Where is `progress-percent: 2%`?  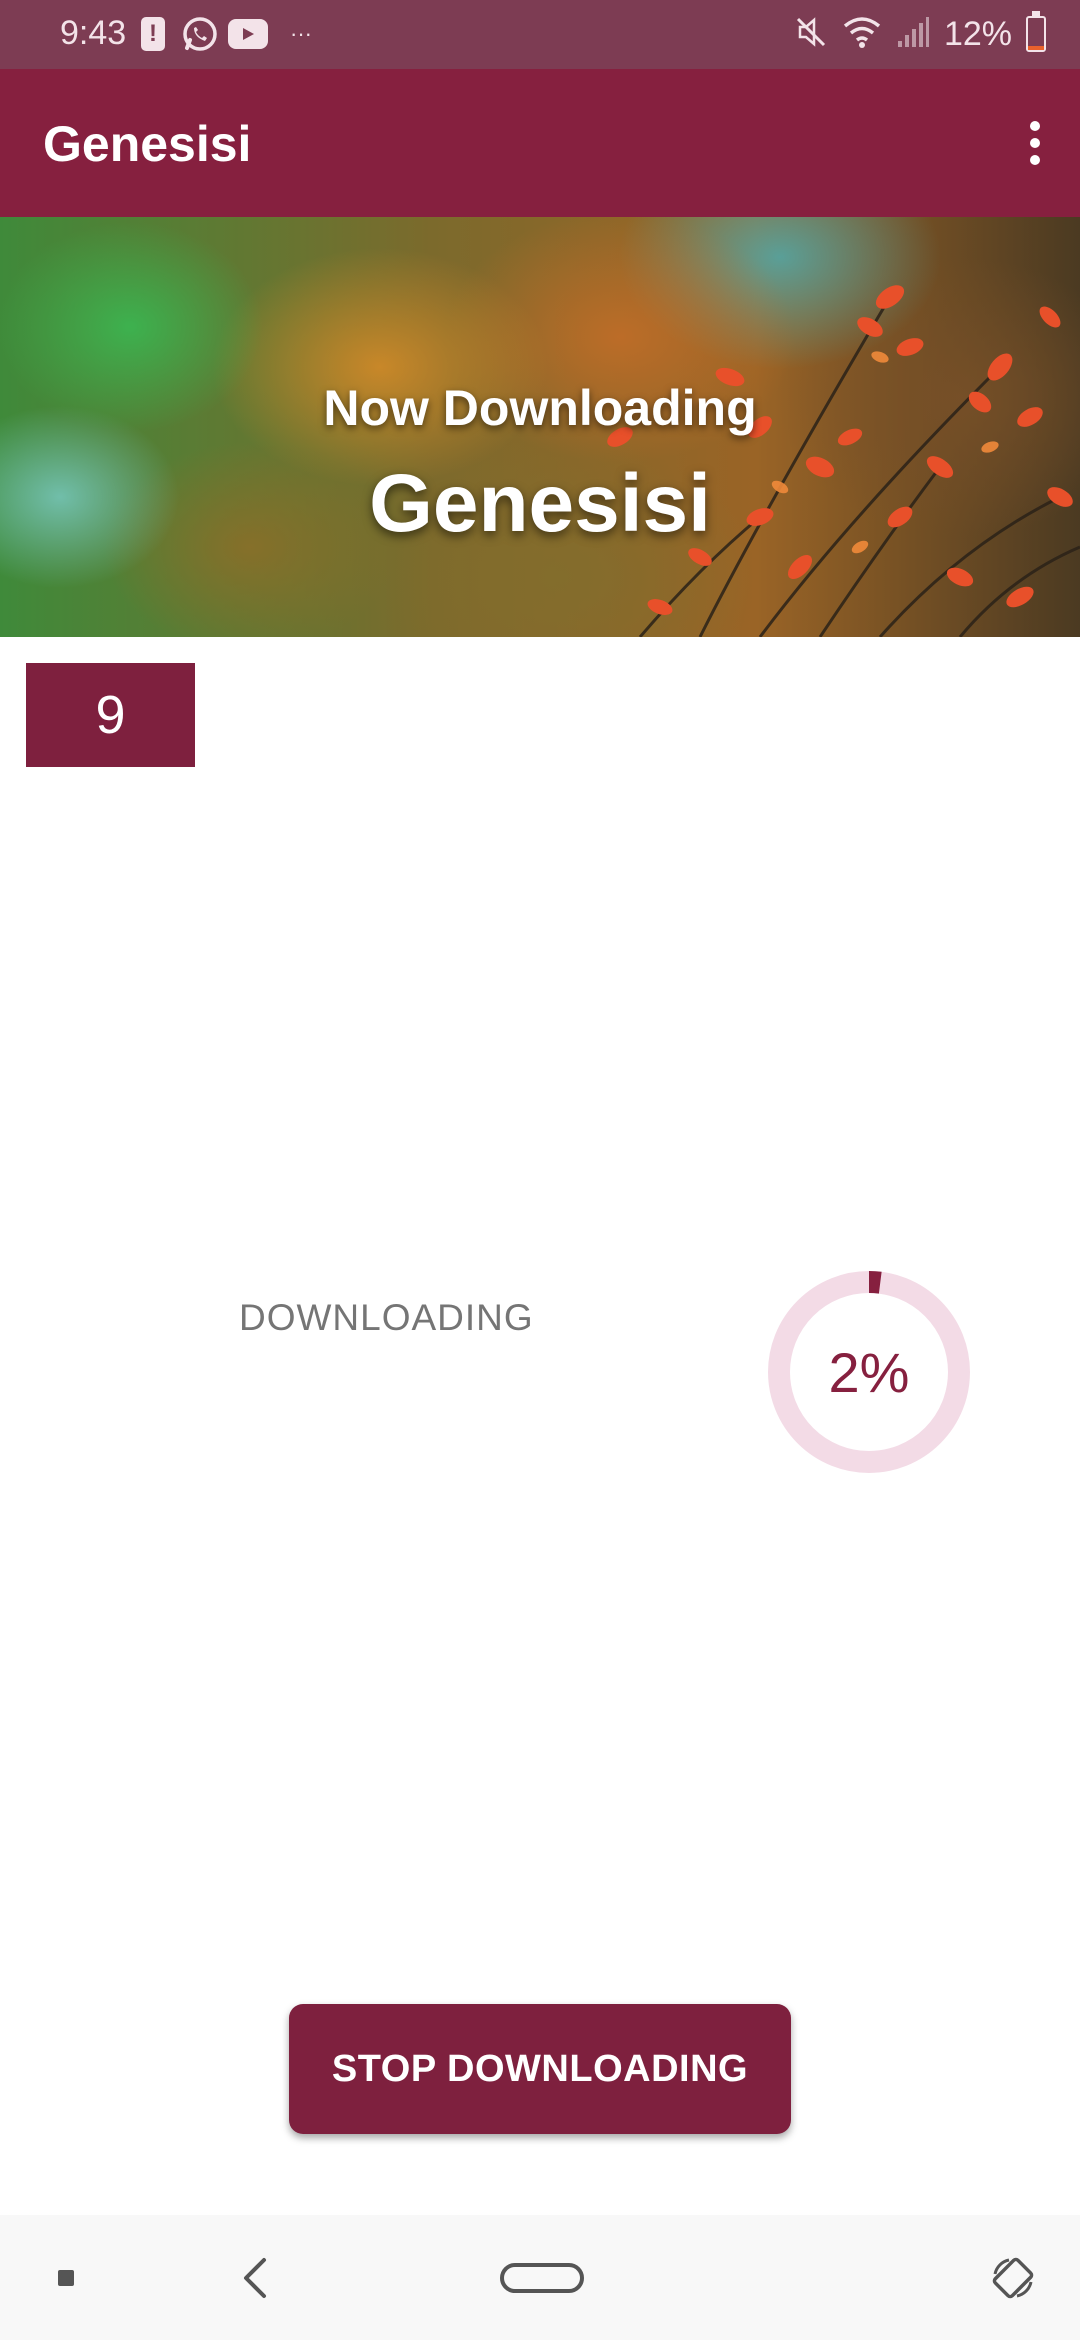 progress-percent: 2% is located at coordinates (869, 1372).